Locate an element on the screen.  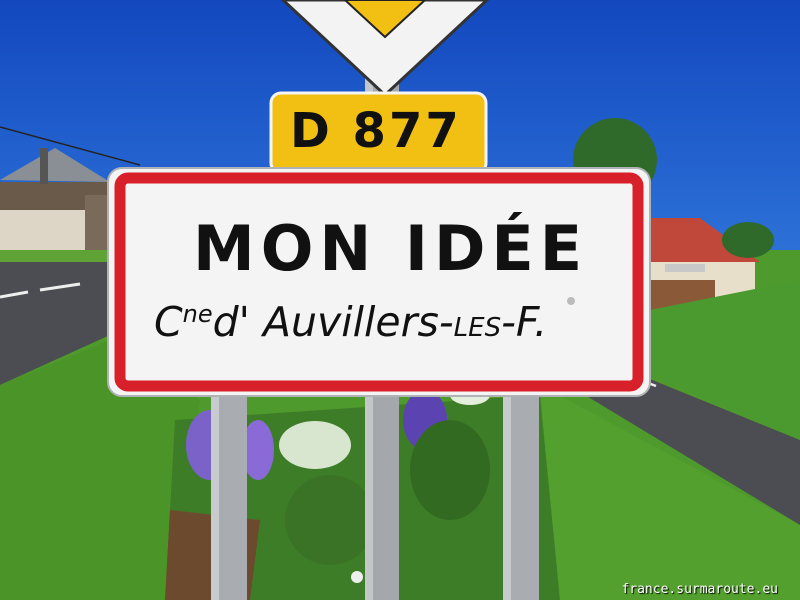
commune-end: -F. is located at coordinates (524, 322).